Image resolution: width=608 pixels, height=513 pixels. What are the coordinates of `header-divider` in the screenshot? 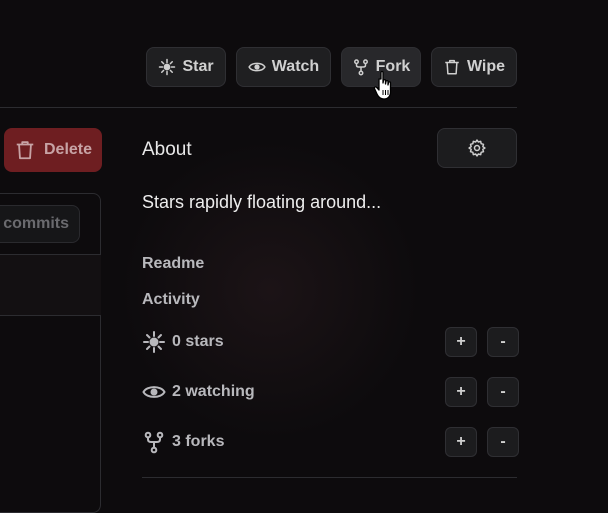 It's located at (258, 107).